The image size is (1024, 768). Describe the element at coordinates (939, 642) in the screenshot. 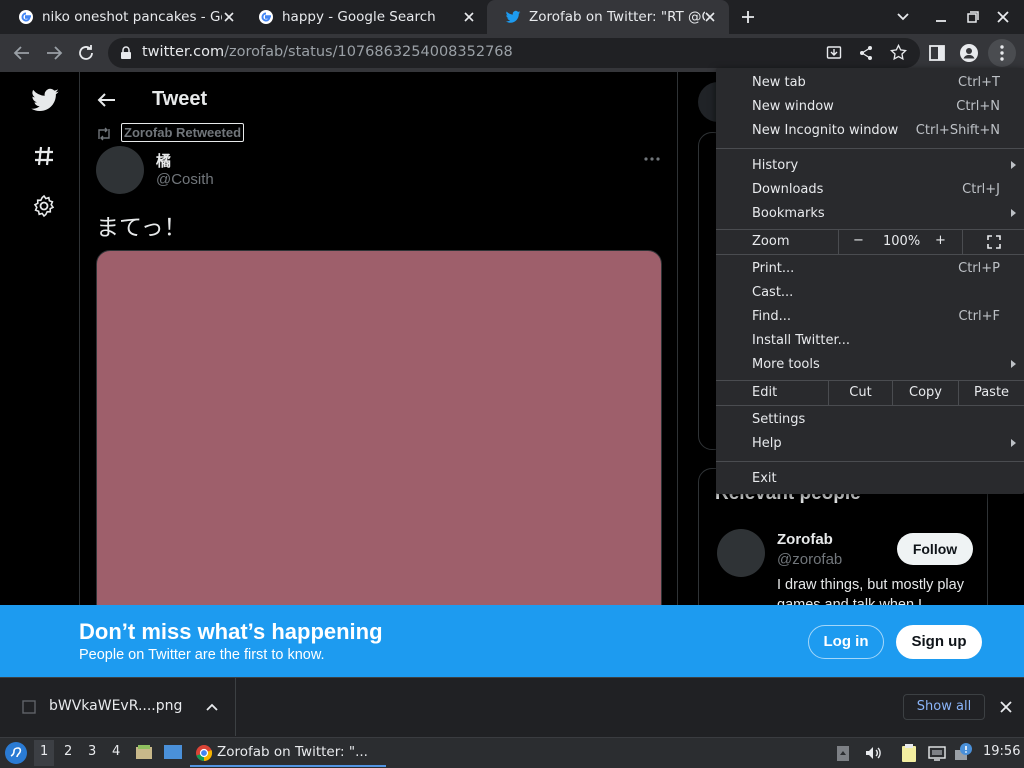

I see `signup-button: Sign up` at that location.